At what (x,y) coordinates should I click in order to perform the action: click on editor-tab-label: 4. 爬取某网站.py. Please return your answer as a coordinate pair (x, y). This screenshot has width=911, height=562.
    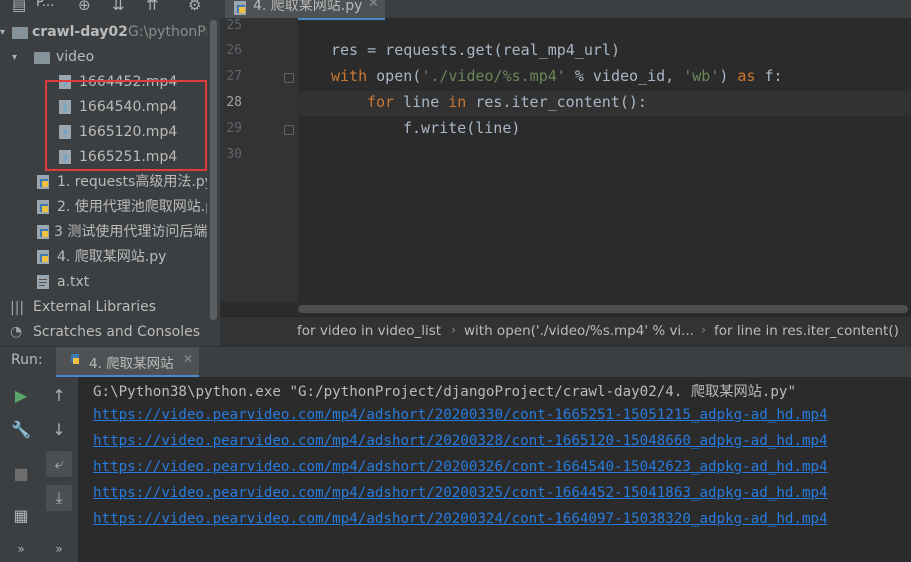
    Looking at the image, I should click on (308, 7).